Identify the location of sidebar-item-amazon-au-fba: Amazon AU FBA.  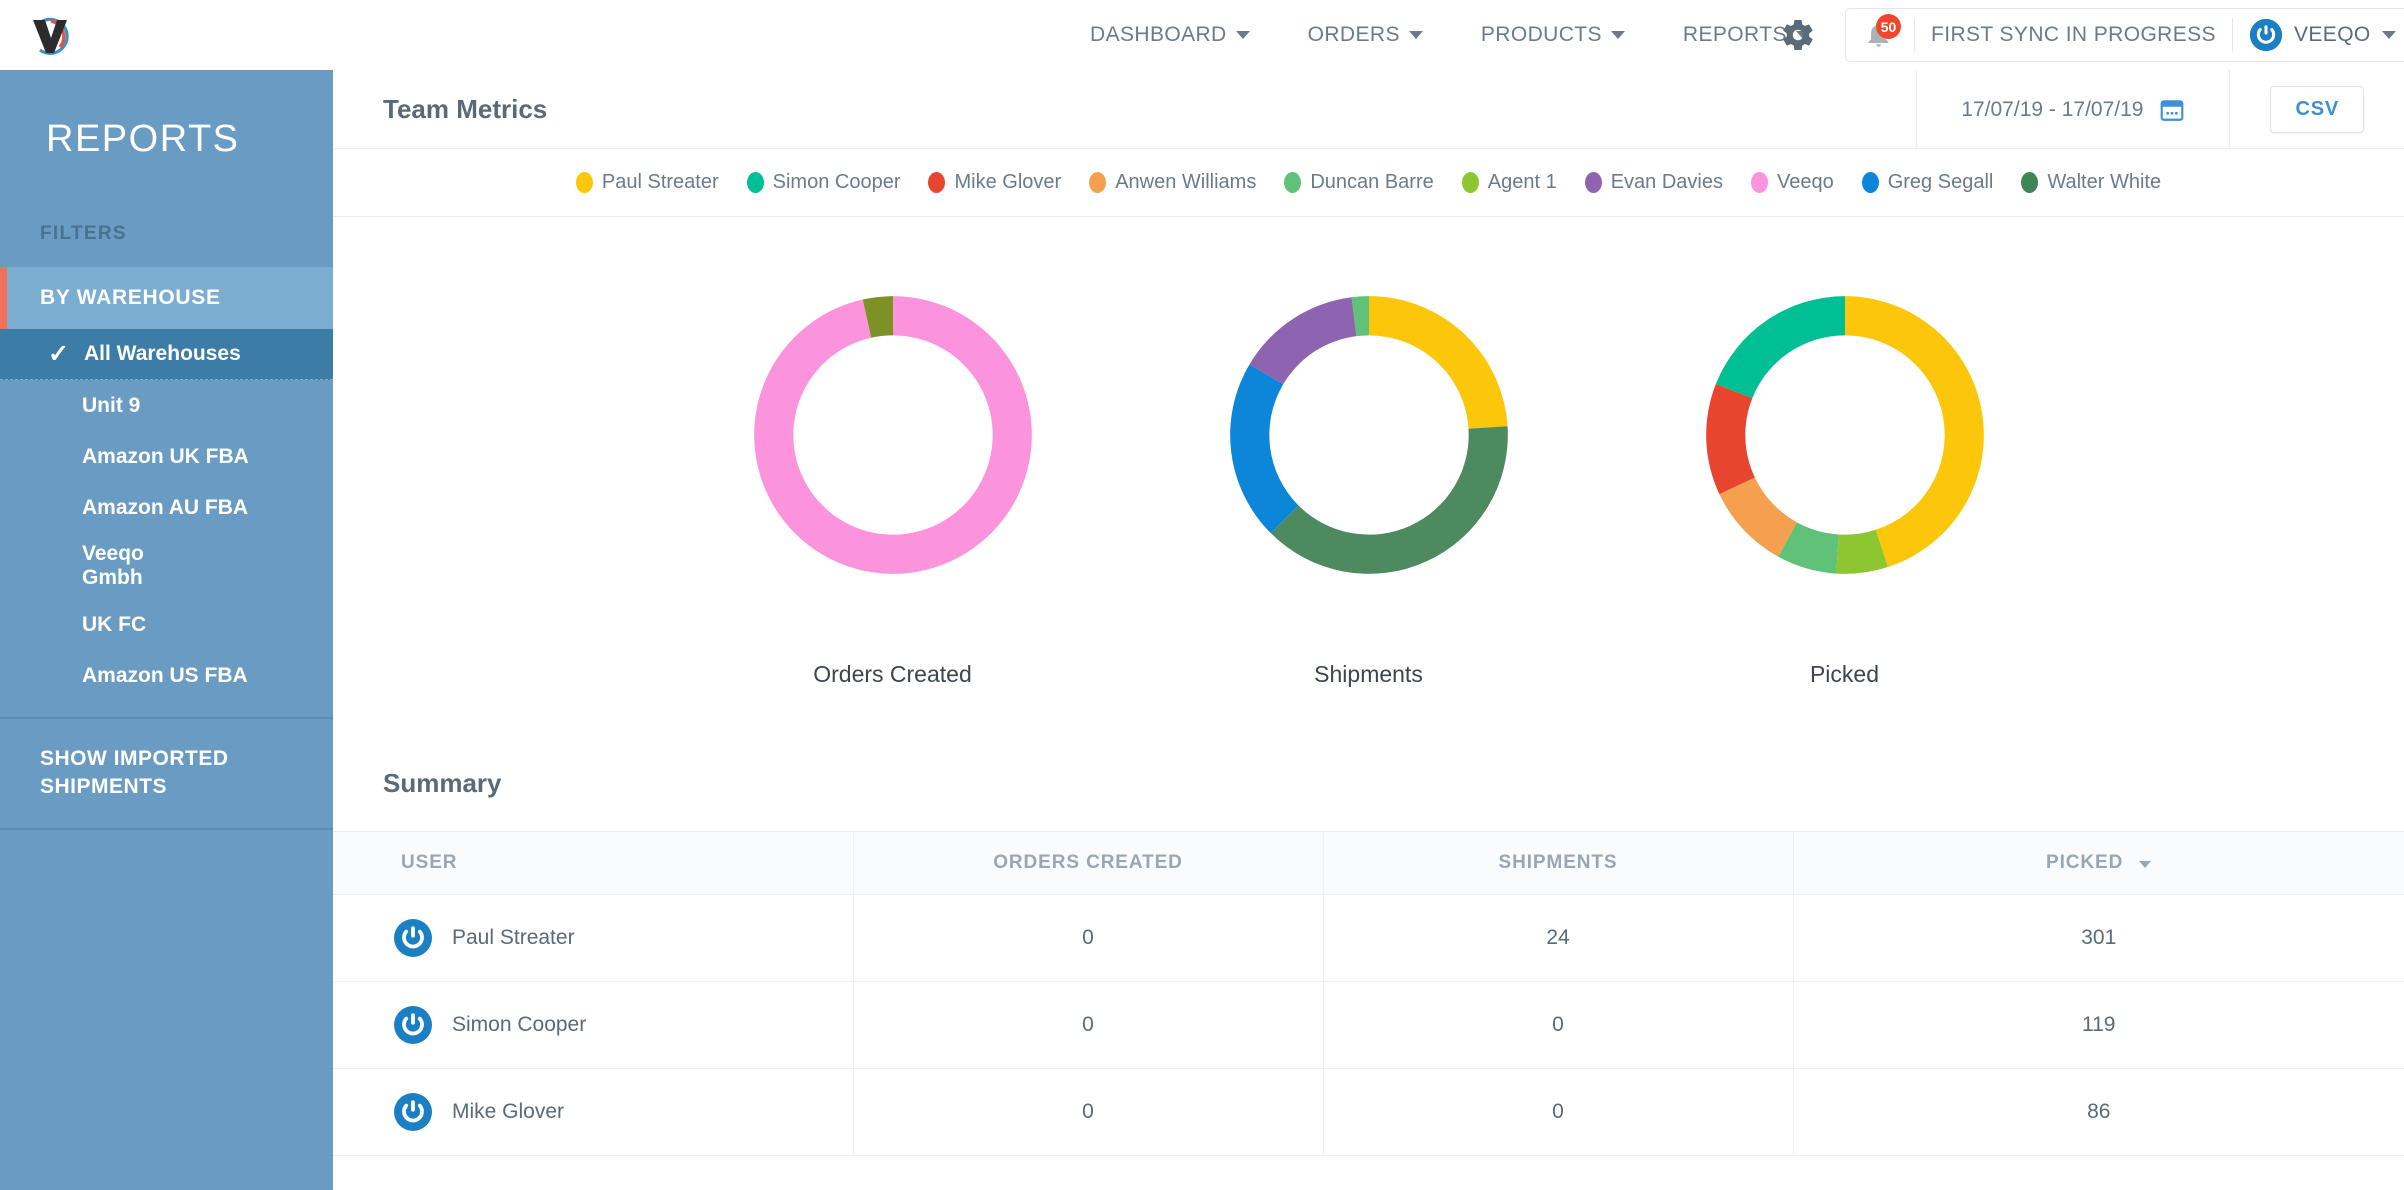
(166, 507).